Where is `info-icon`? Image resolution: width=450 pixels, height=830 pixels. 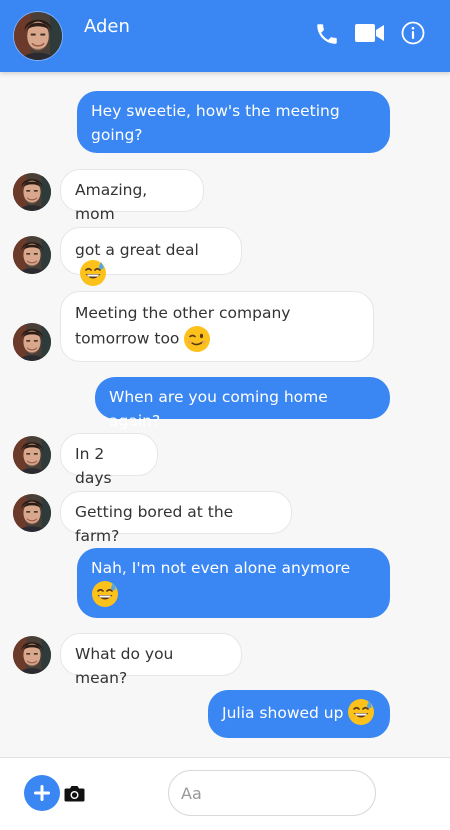
info-icon is located at coordinates (413, 33).